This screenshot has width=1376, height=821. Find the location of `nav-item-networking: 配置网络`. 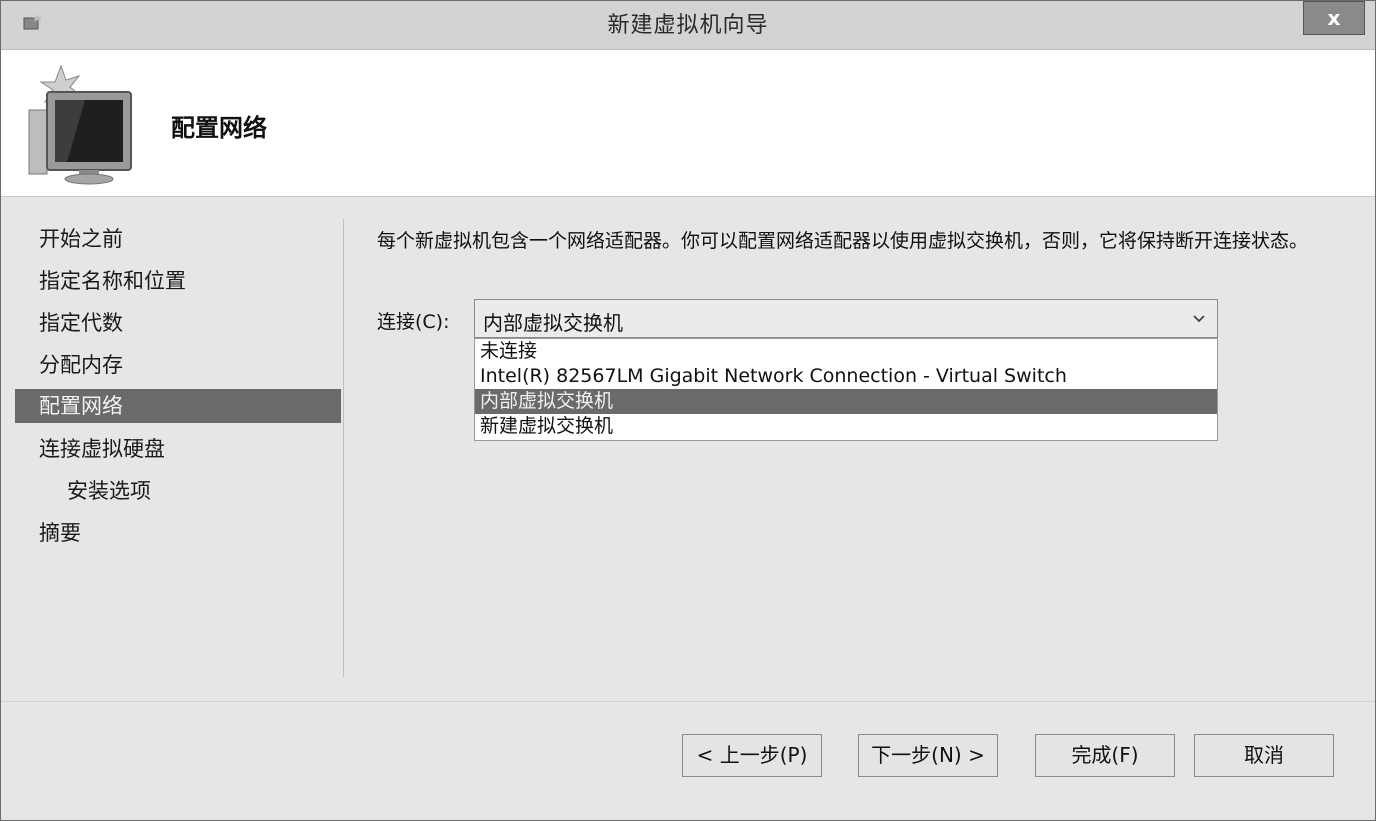

nav-item-networking: 配置网络 is located at coordinates (178, 406).